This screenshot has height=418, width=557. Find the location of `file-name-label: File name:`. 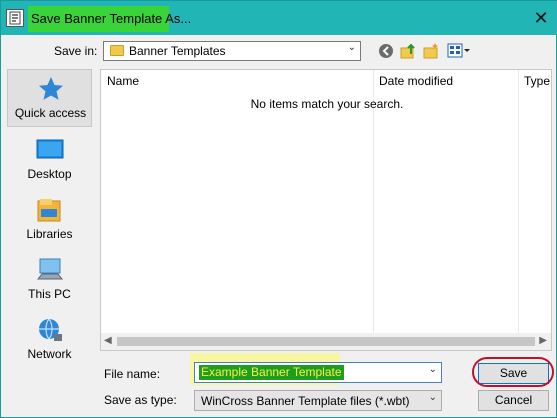

file-name-label: File name: is located at coordinates (132, 374).